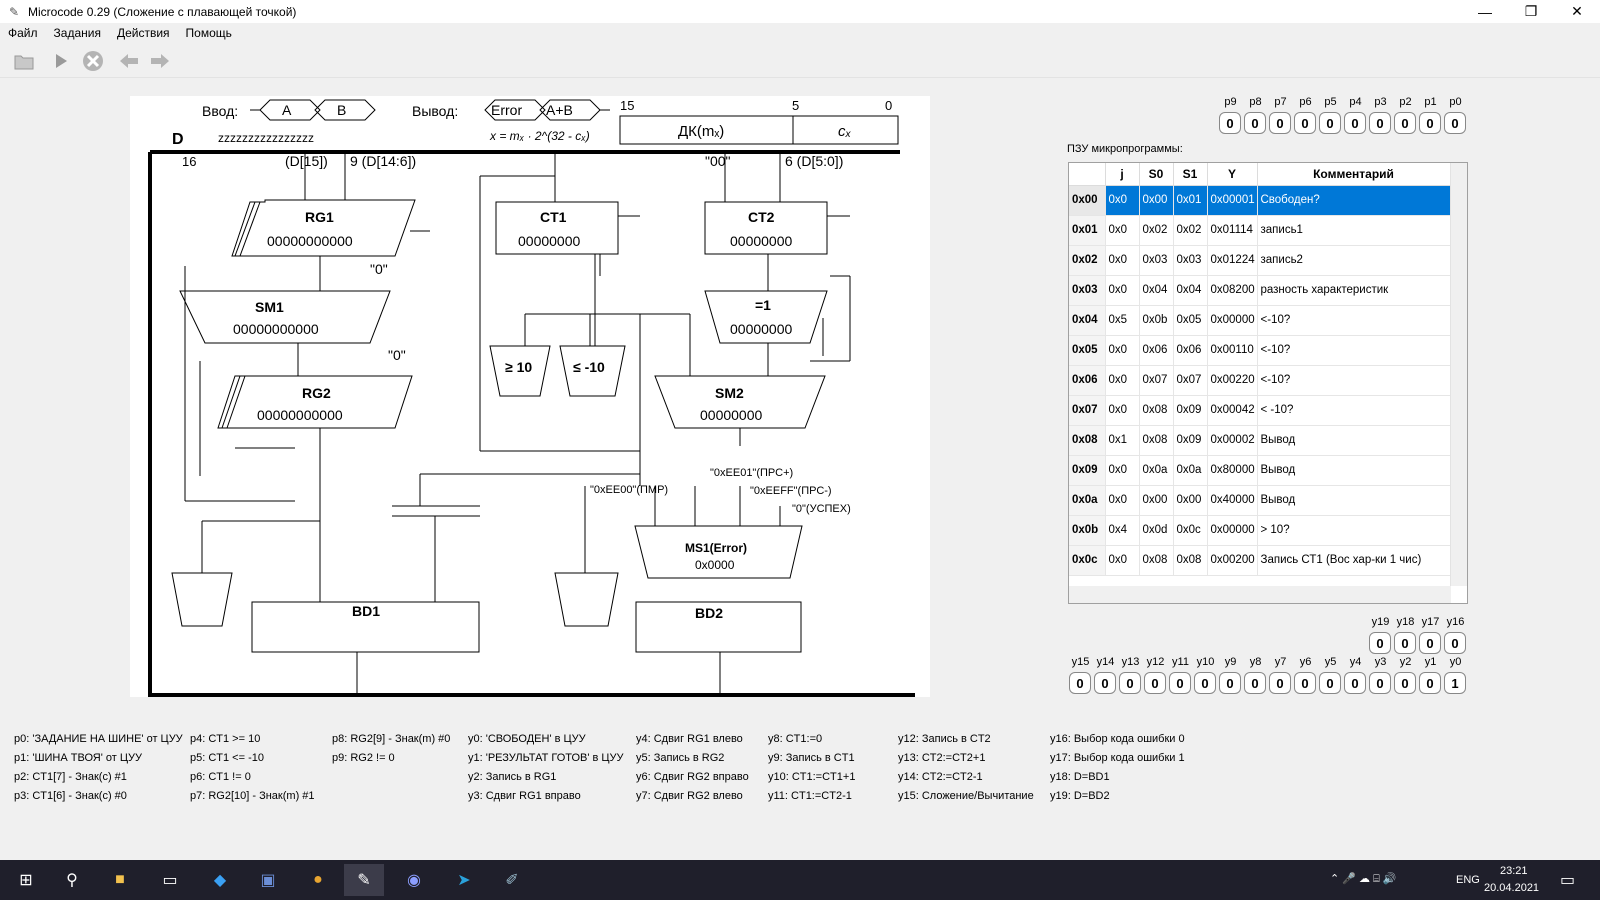 This screenshot has height=900, width=1600. Describe the element at coordinates (1105, 683) in the screenshot. I see `flag-bit-y14: 0` at that location.